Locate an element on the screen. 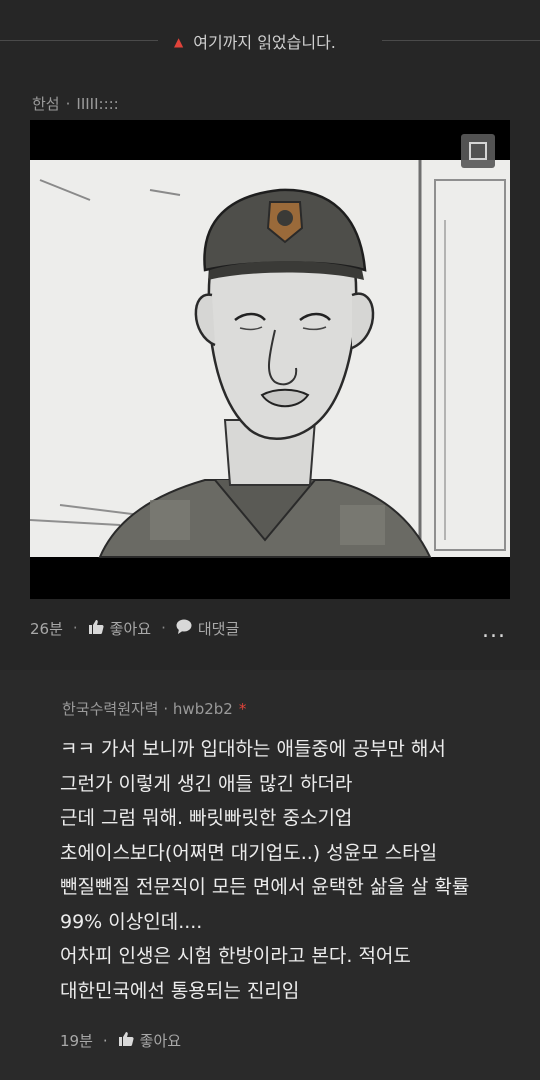 This screenshot has width=540, height=1080. comment-line: 그런가 이렇게 생긴 애들 많긴 하더라 is located at coordinates (206, 783).